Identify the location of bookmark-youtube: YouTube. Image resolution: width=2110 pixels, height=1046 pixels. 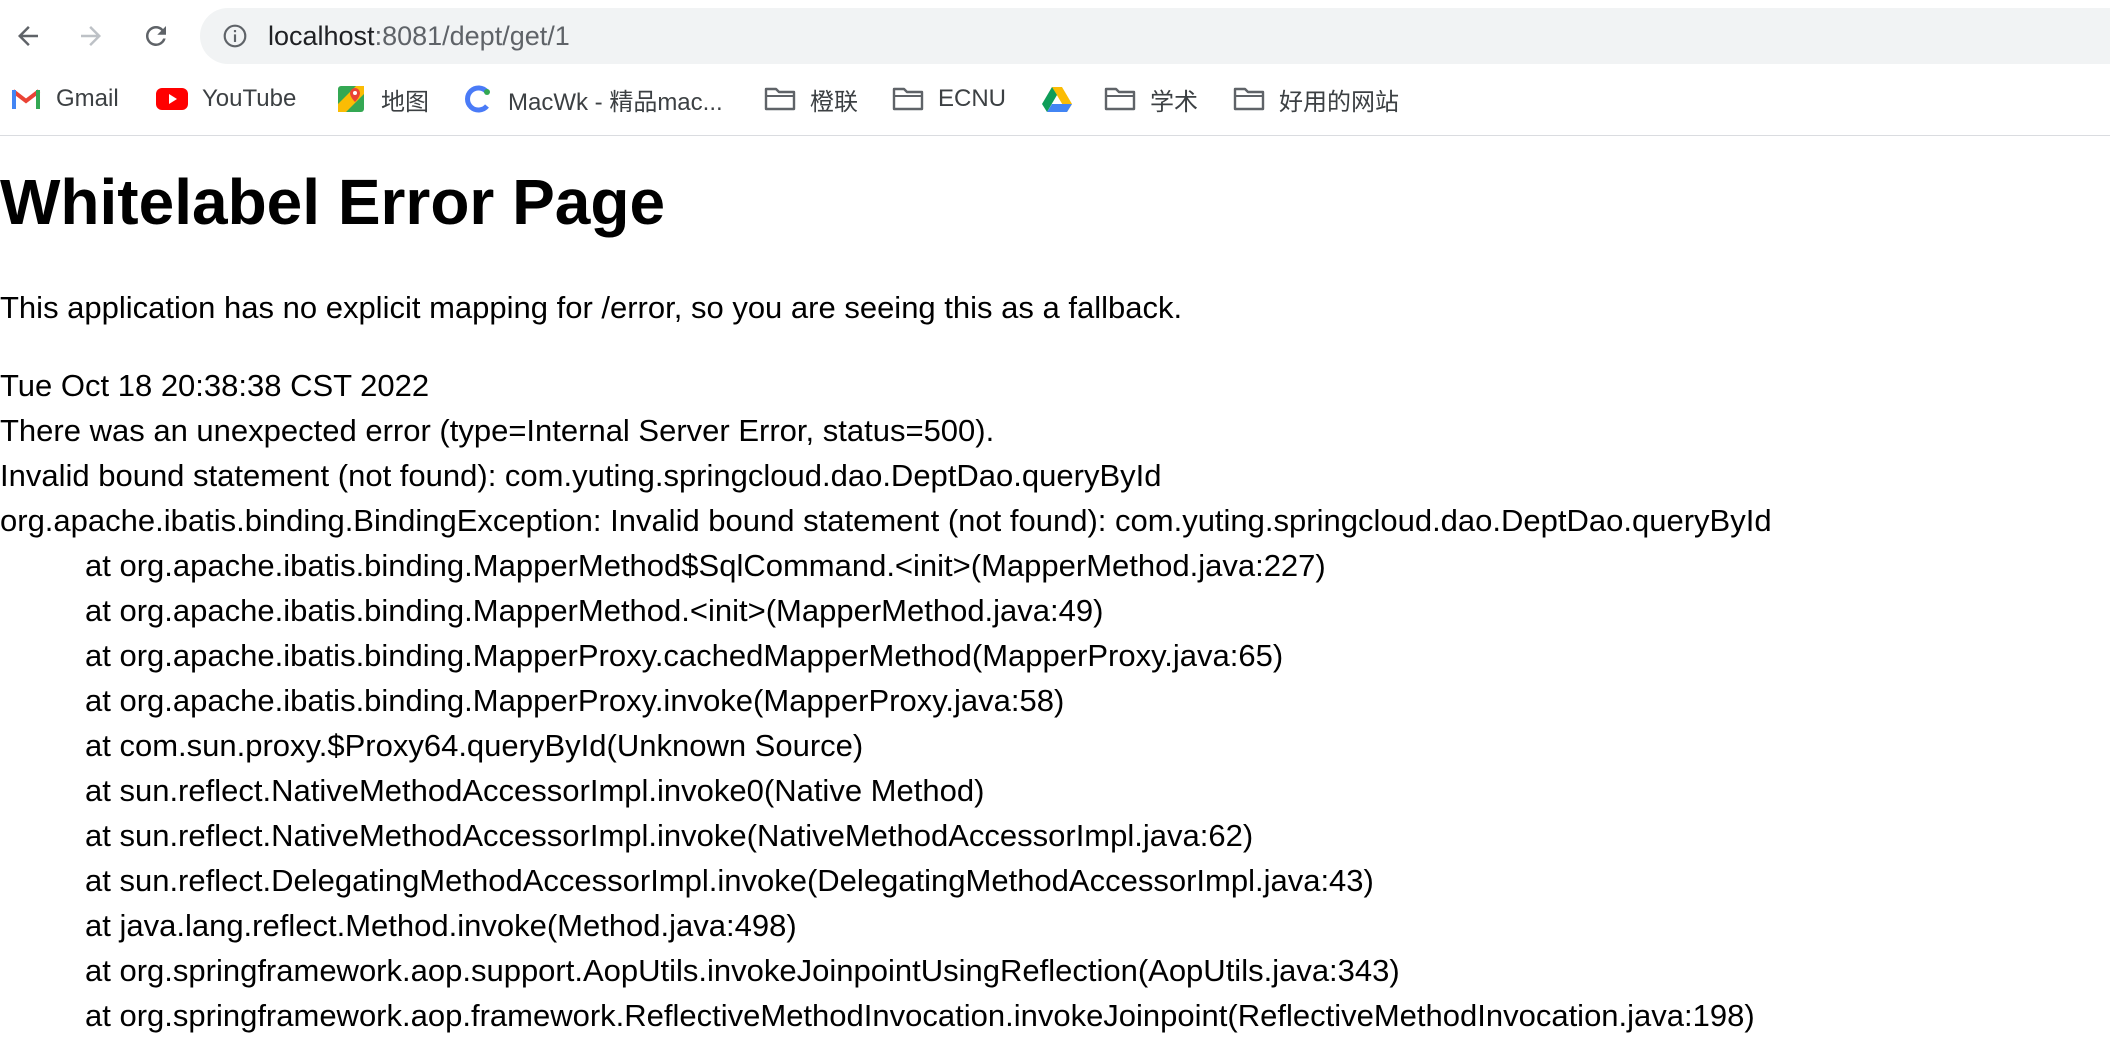
(226, 99).